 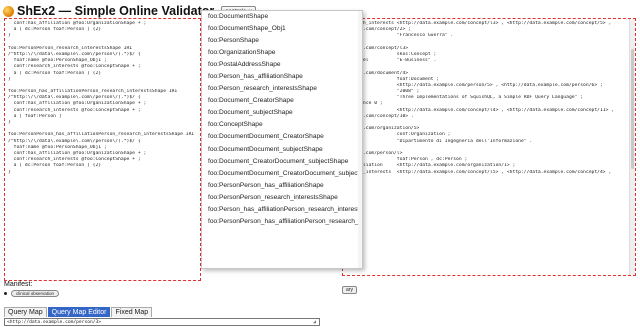 I want to click on query-map-input: <http://data.example.com/person/3> ◢, so click(x=162, y=322).